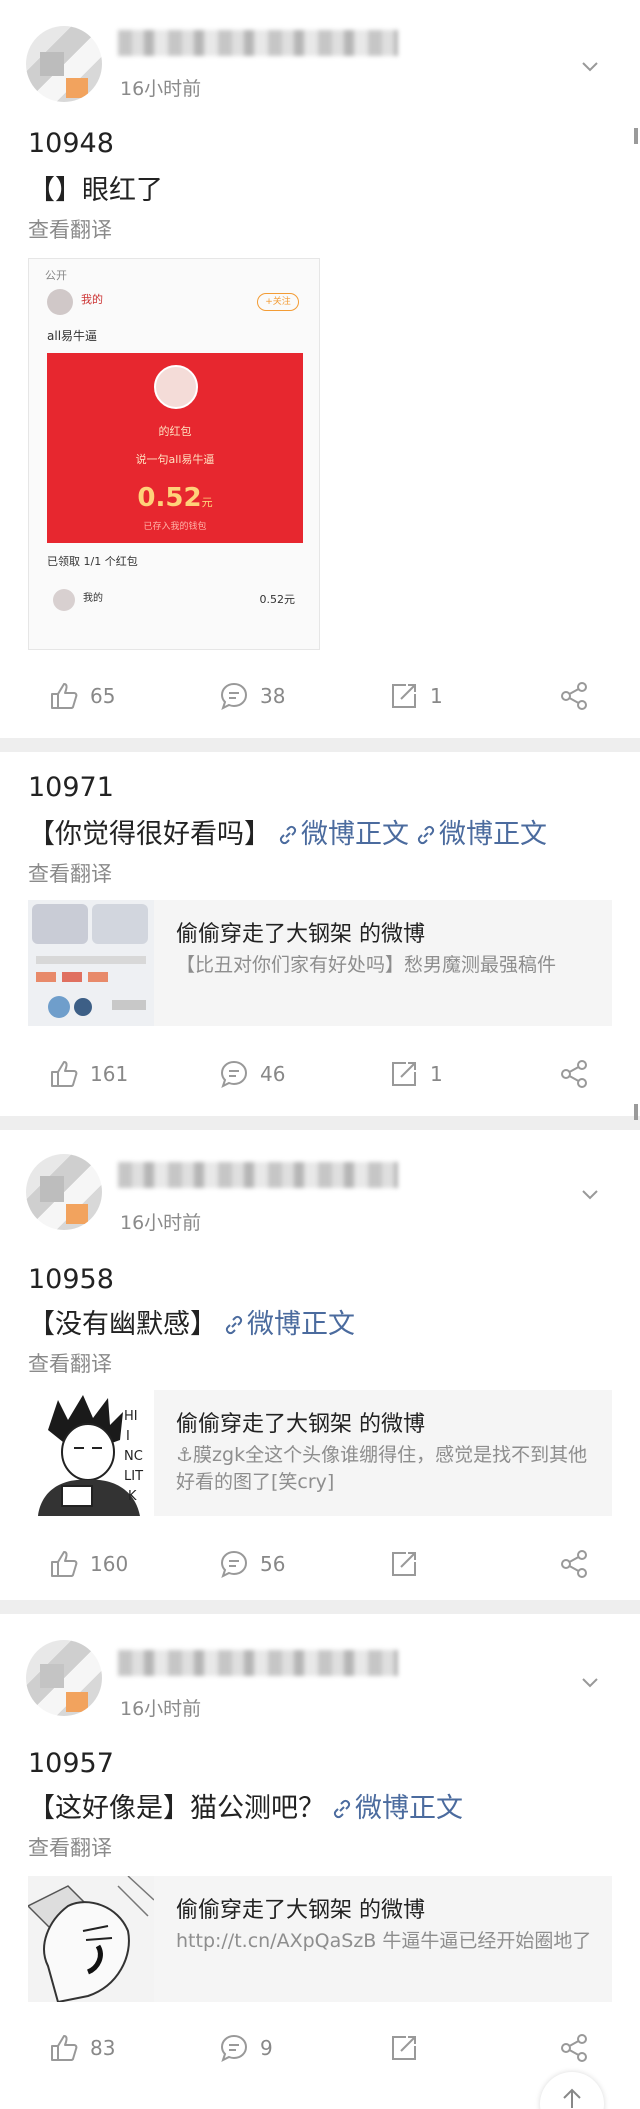  Describe the element at coordinates (176, 1808) in the screenshot. I see `post-text-body: 【这好像是】猫公测吧？` at that location.